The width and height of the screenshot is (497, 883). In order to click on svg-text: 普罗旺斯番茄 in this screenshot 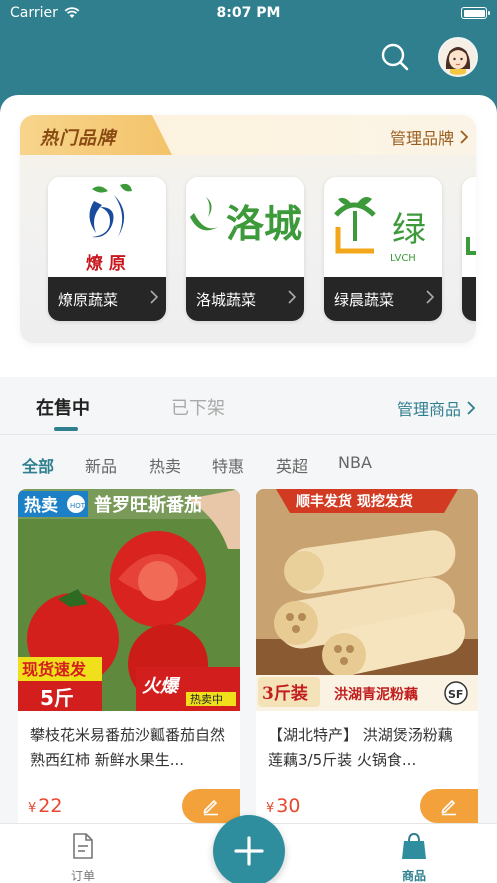, I will do `click(148, 505)`.